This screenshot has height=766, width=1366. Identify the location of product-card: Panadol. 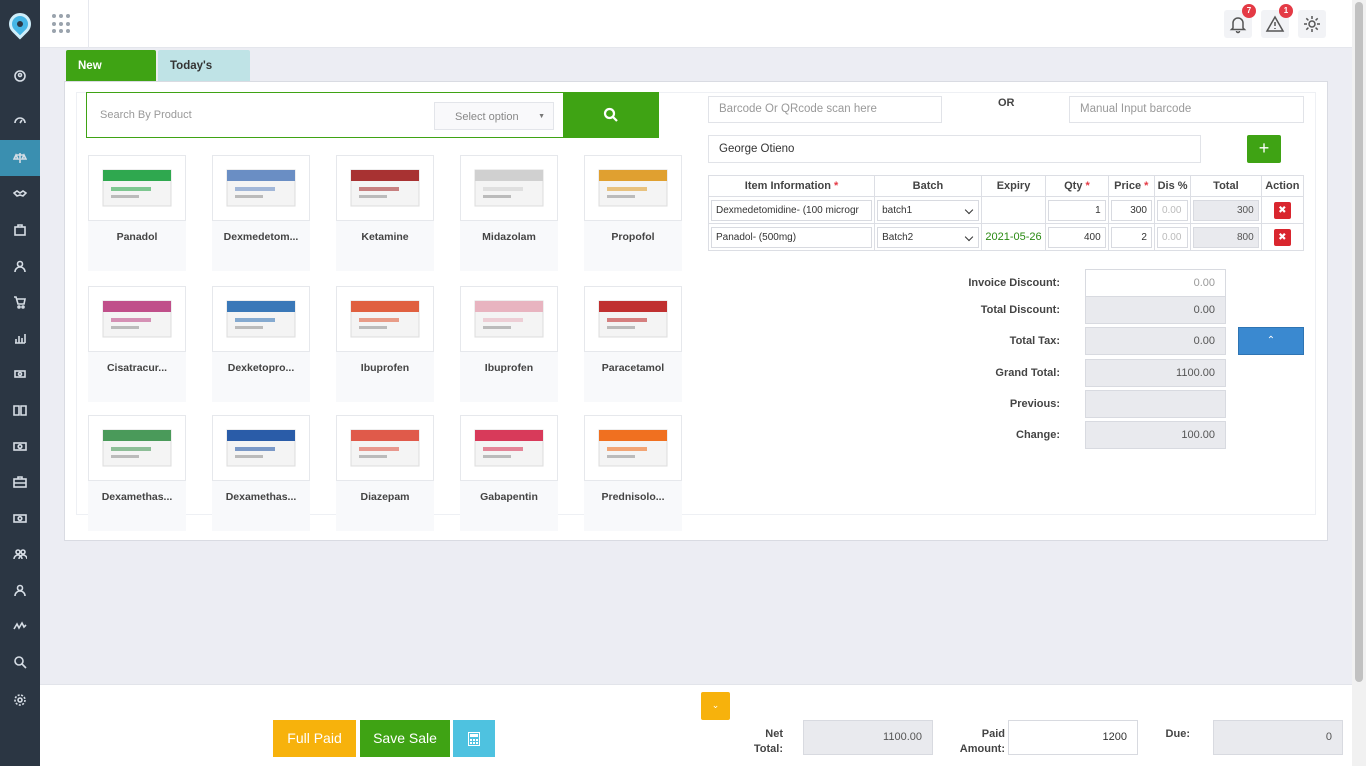
(137, 213).